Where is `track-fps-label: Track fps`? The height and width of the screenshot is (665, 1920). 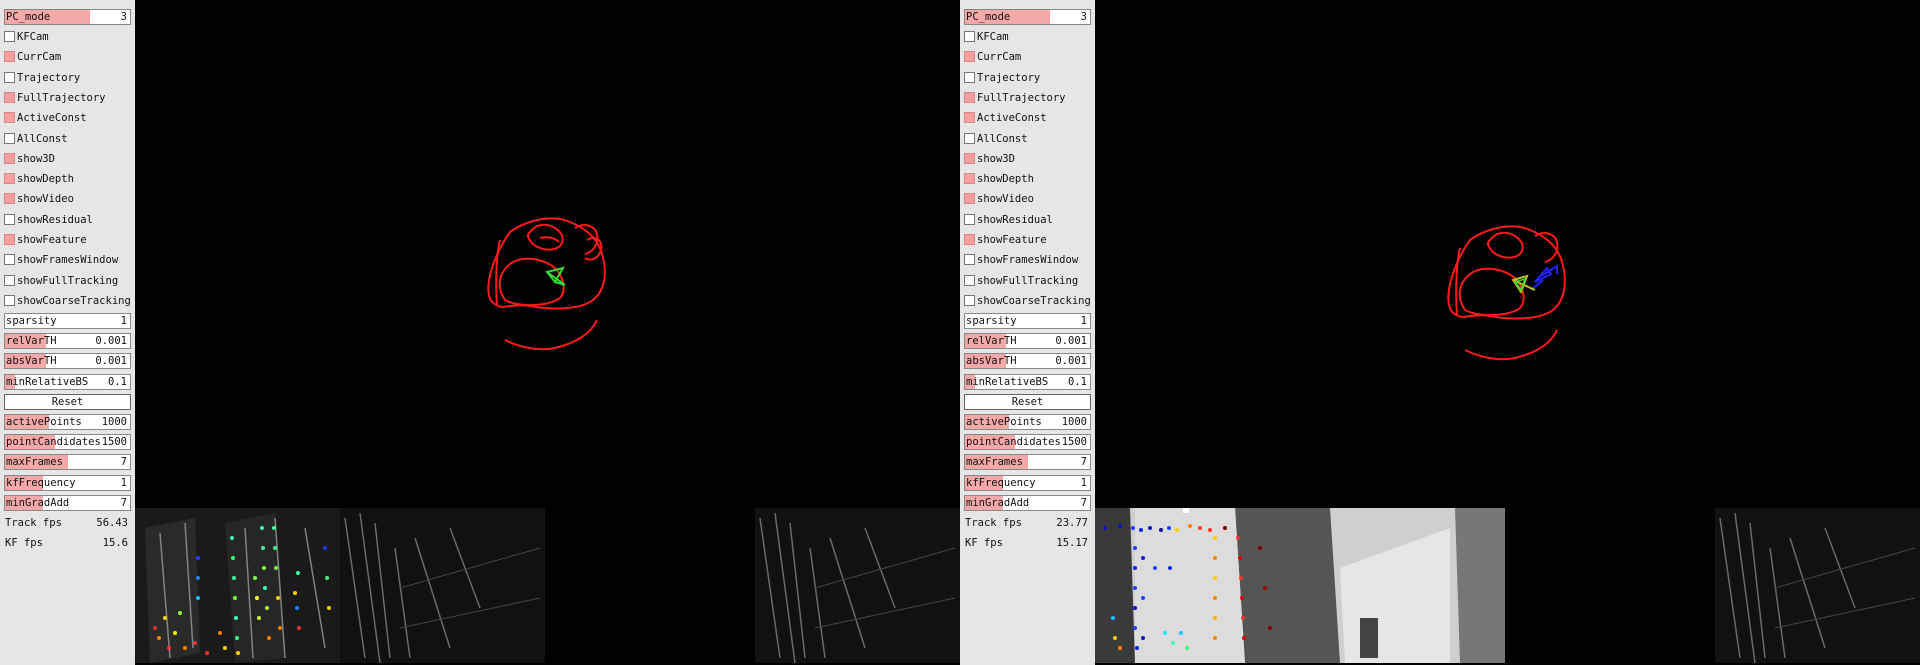 track-fps-label: Track fps is located at coordinates (33, 523).